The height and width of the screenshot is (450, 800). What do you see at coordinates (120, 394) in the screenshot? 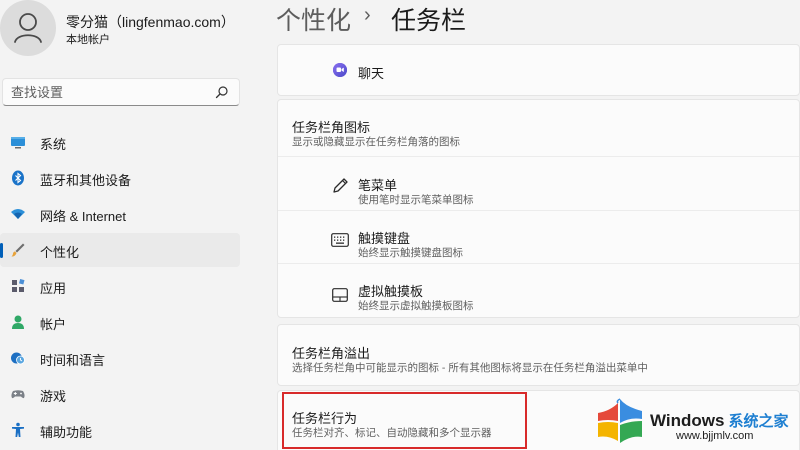
I see `nav-item-gaming: 游戏` at bounding box center [120, 394].